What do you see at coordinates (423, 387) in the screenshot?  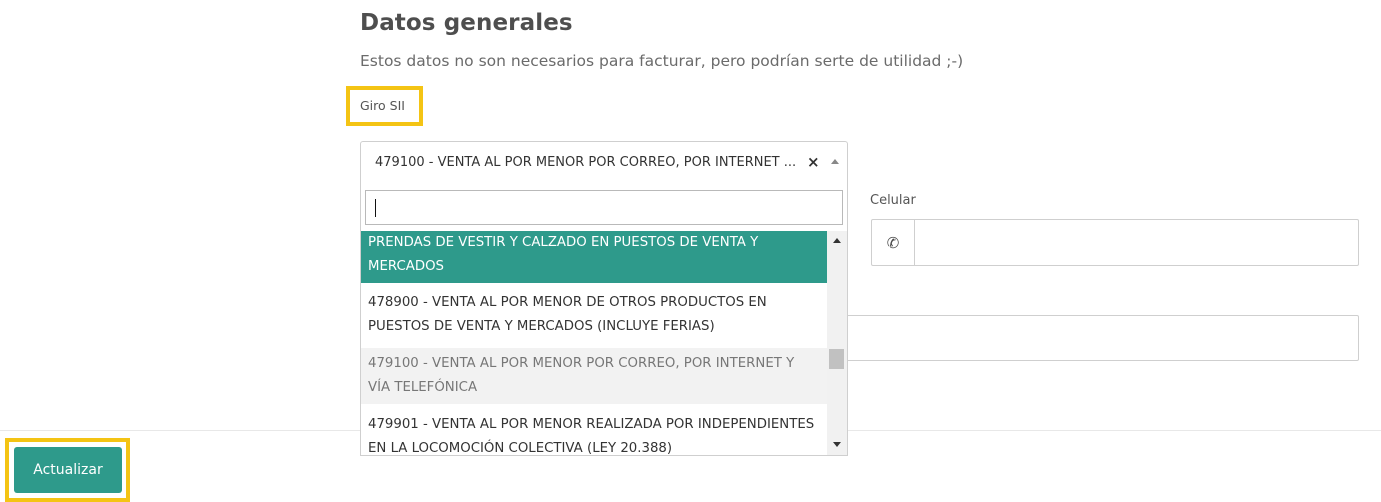 I see `giro-option-line: VÍA TELEFÓNICA` at bounding box center [423, 387].